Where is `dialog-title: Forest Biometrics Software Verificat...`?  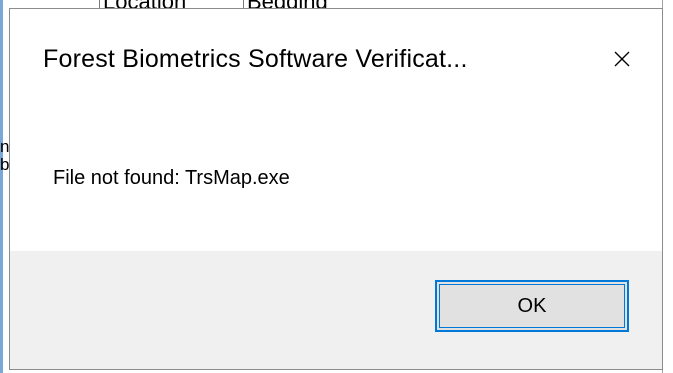 dialog-title: Forest Biometrics Software Verificat... is located at coordinates (255, 59).